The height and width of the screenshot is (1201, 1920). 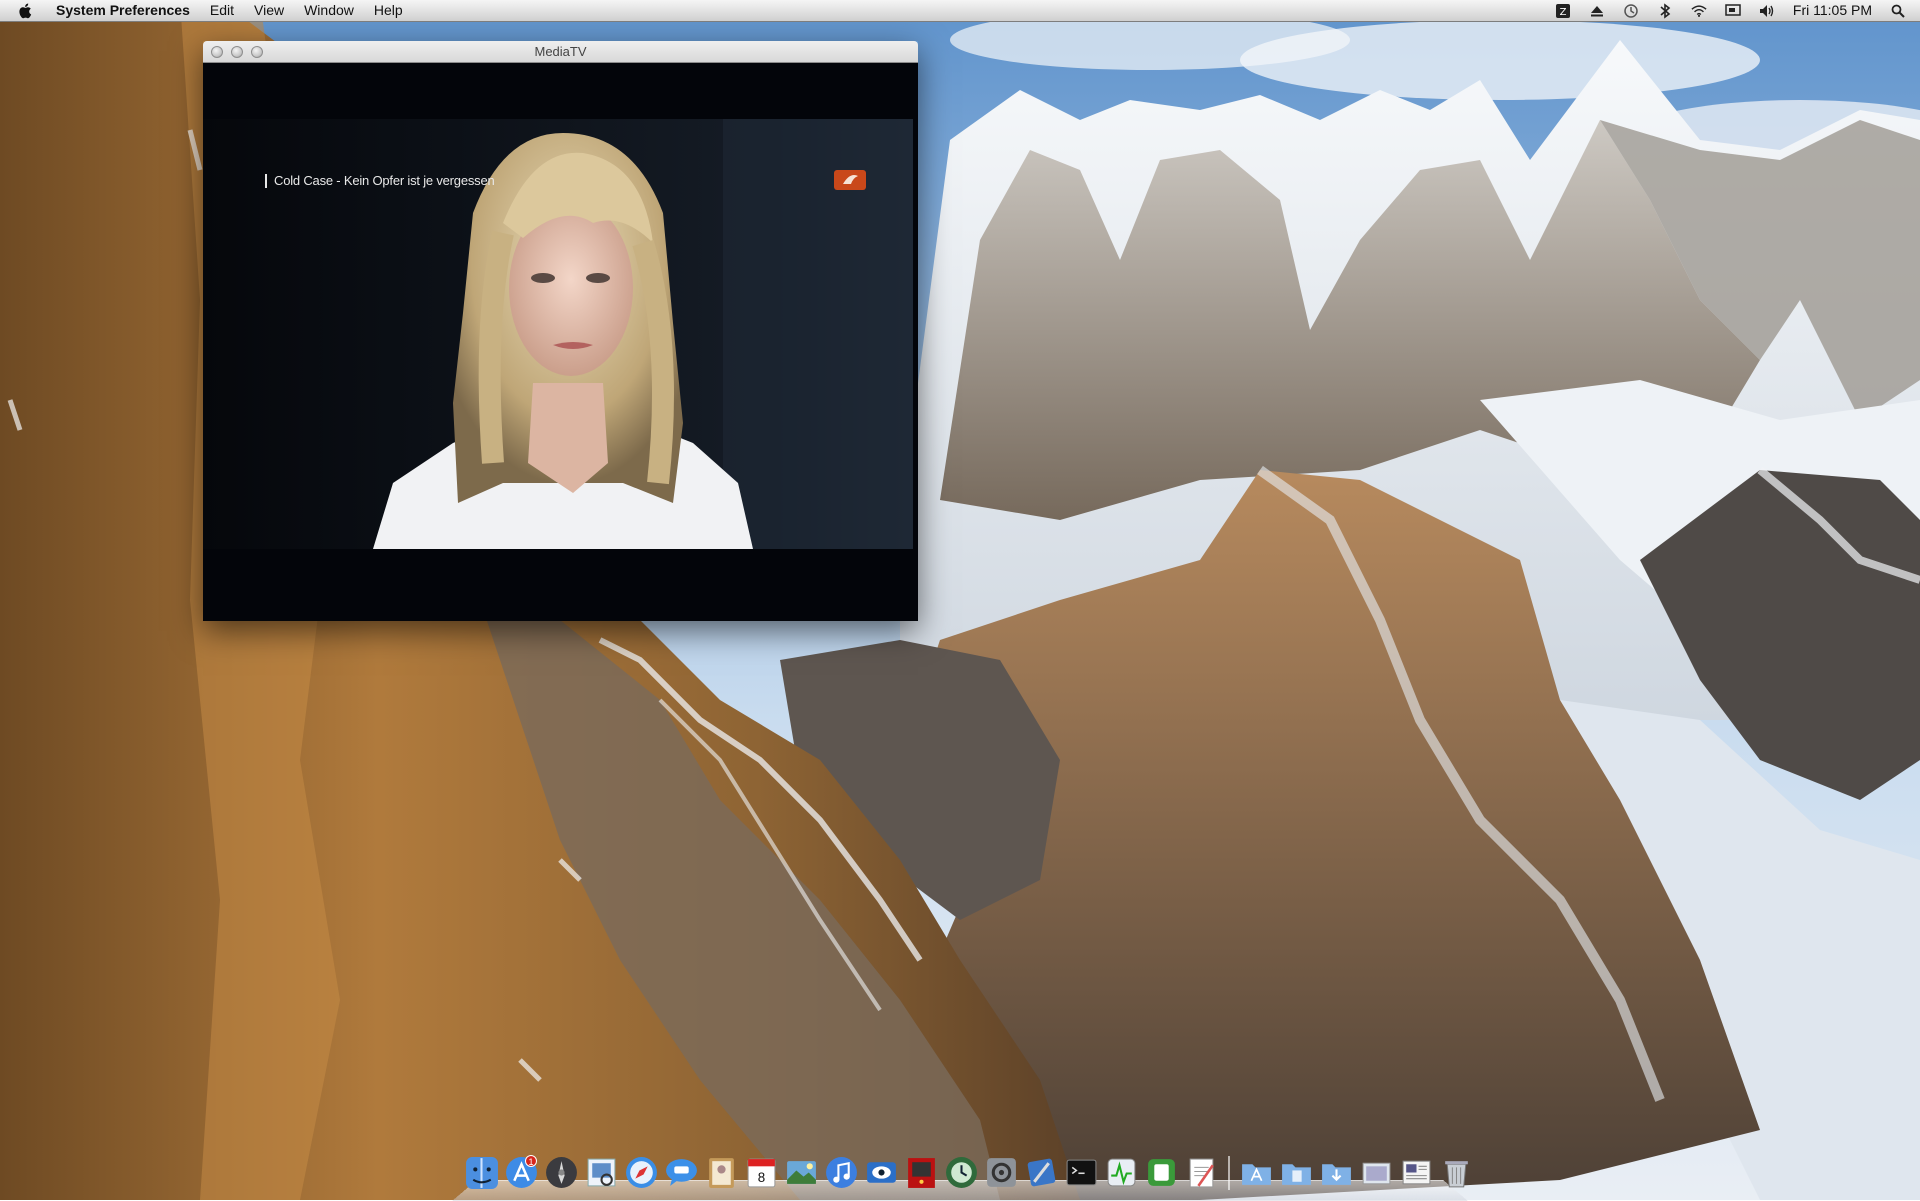 What do you see at coordinates (850, 182) in the screenshot?
I see `channel-logo-icon` at bounding box center [850, 182].